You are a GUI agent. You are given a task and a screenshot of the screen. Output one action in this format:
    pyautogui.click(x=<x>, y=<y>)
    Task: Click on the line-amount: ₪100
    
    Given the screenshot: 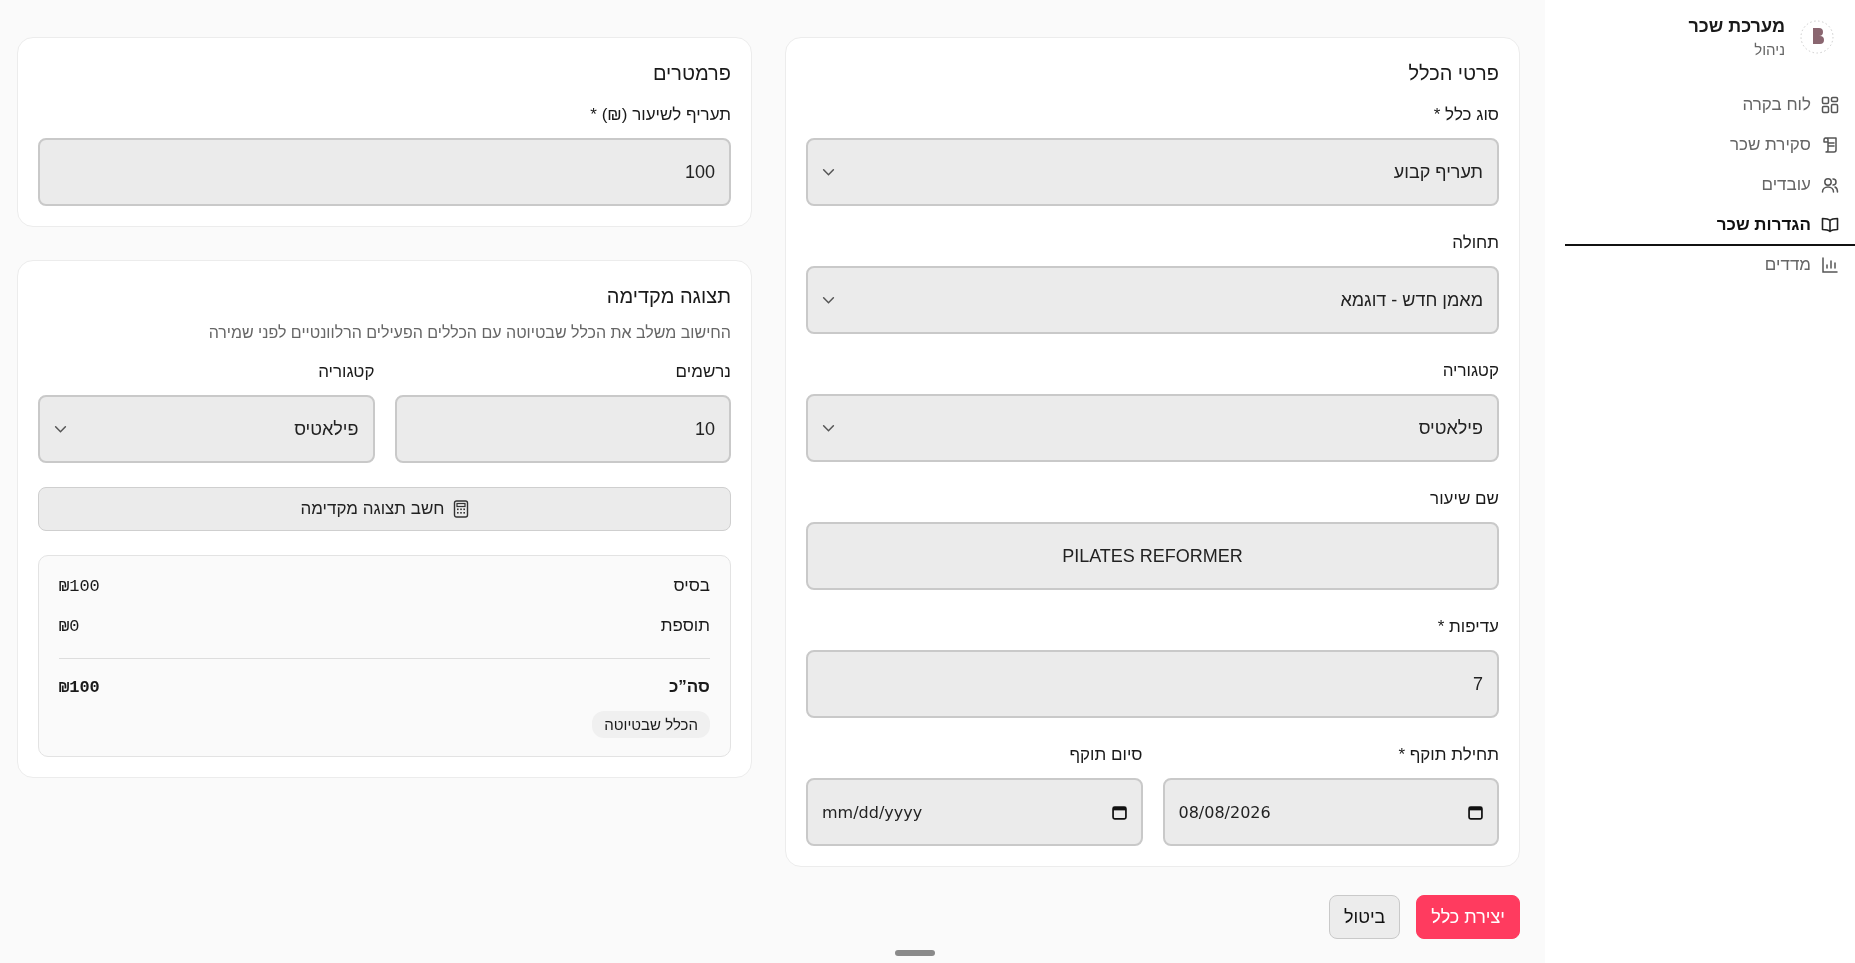 What is the action you would take?
    pyautogui.click(x=79, y=586)
    